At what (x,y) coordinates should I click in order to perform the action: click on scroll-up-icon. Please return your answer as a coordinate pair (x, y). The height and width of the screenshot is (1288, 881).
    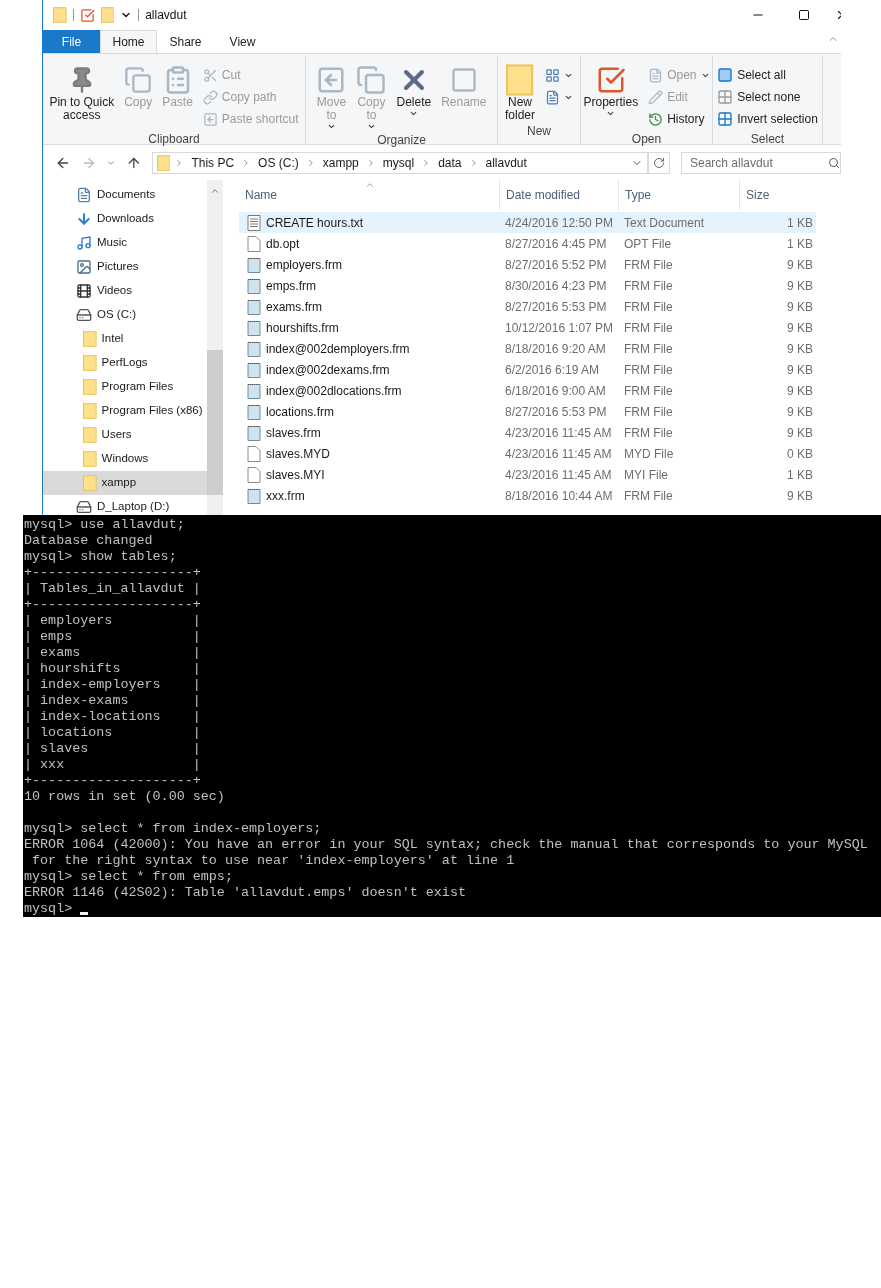
    Looking at the image, I should click on (215, 191).